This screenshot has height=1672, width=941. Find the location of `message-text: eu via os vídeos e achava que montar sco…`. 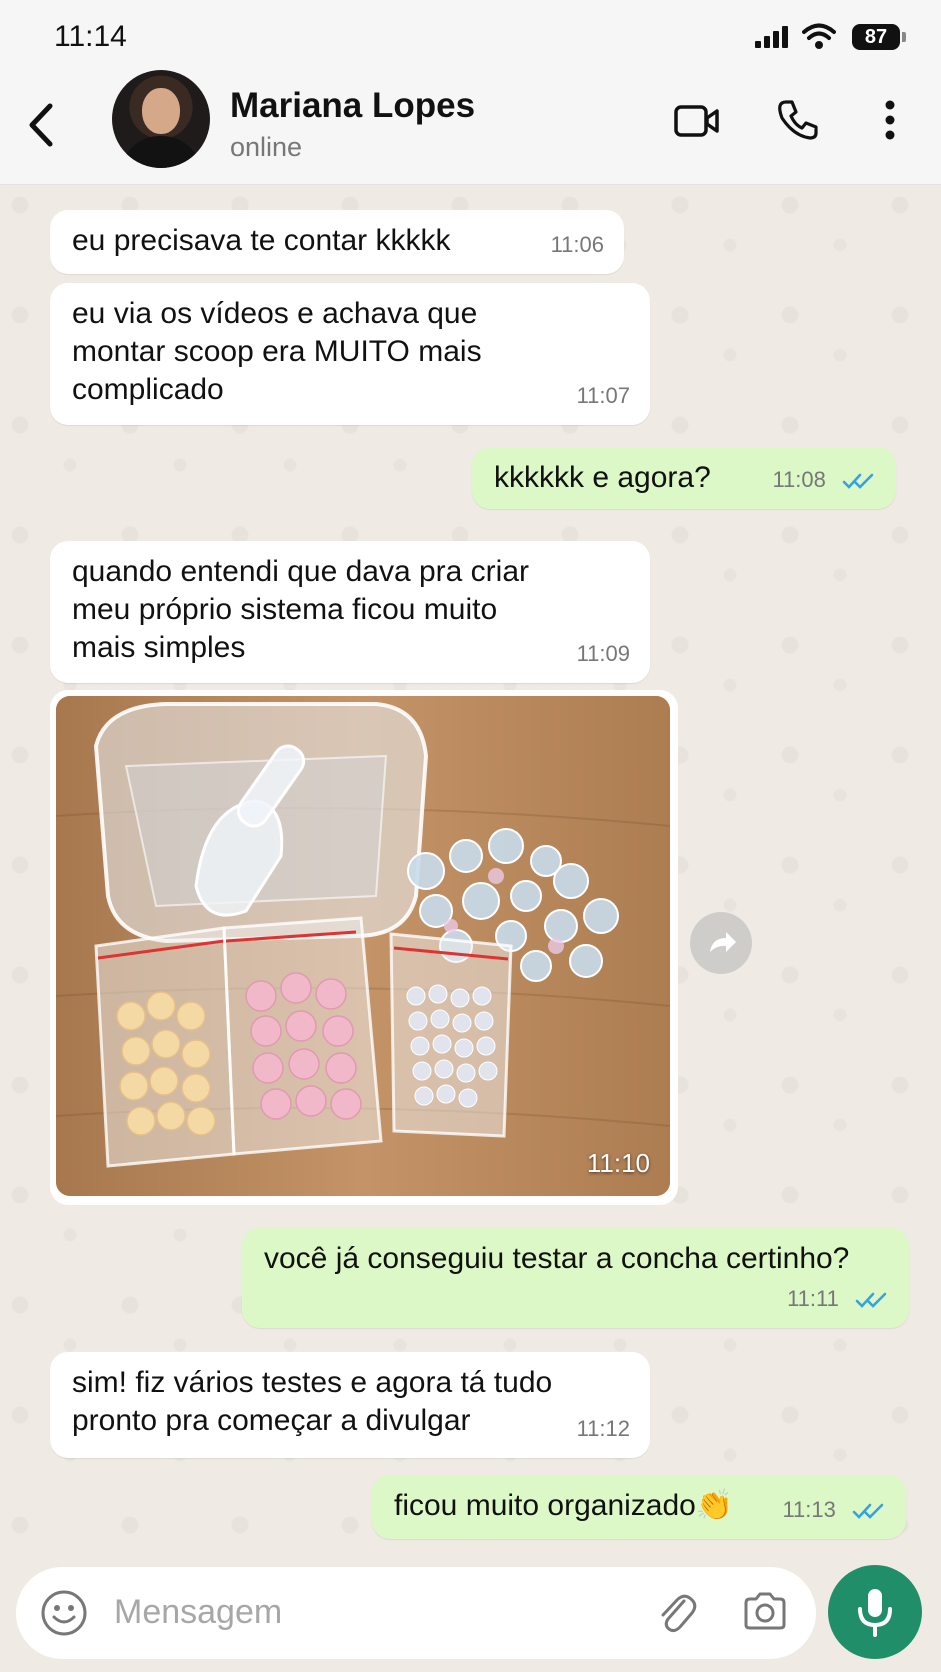

message-text: eu via os vídeos e achava que montar sco… is located at coordinates (277, 351).